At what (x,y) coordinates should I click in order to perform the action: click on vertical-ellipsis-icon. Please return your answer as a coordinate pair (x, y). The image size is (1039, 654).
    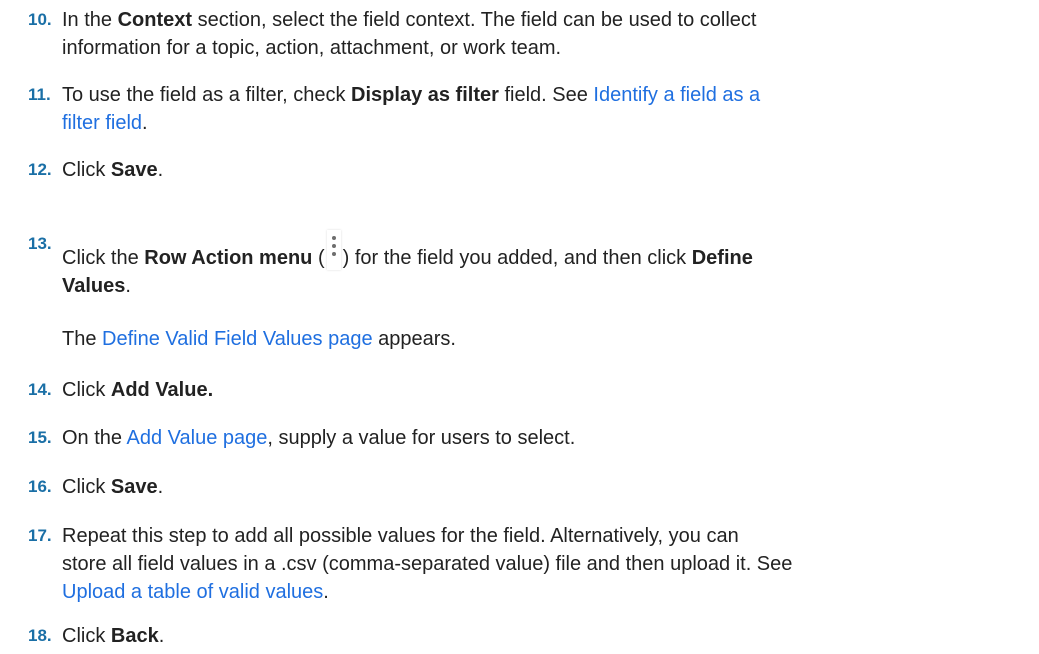
    Looking at the image, I should click on (333, 250).